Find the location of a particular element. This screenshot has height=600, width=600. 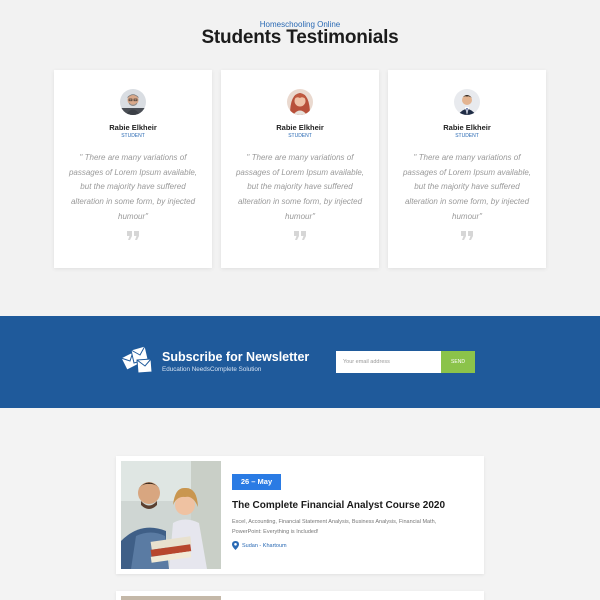

course-card is located at coordinates (300, 595).